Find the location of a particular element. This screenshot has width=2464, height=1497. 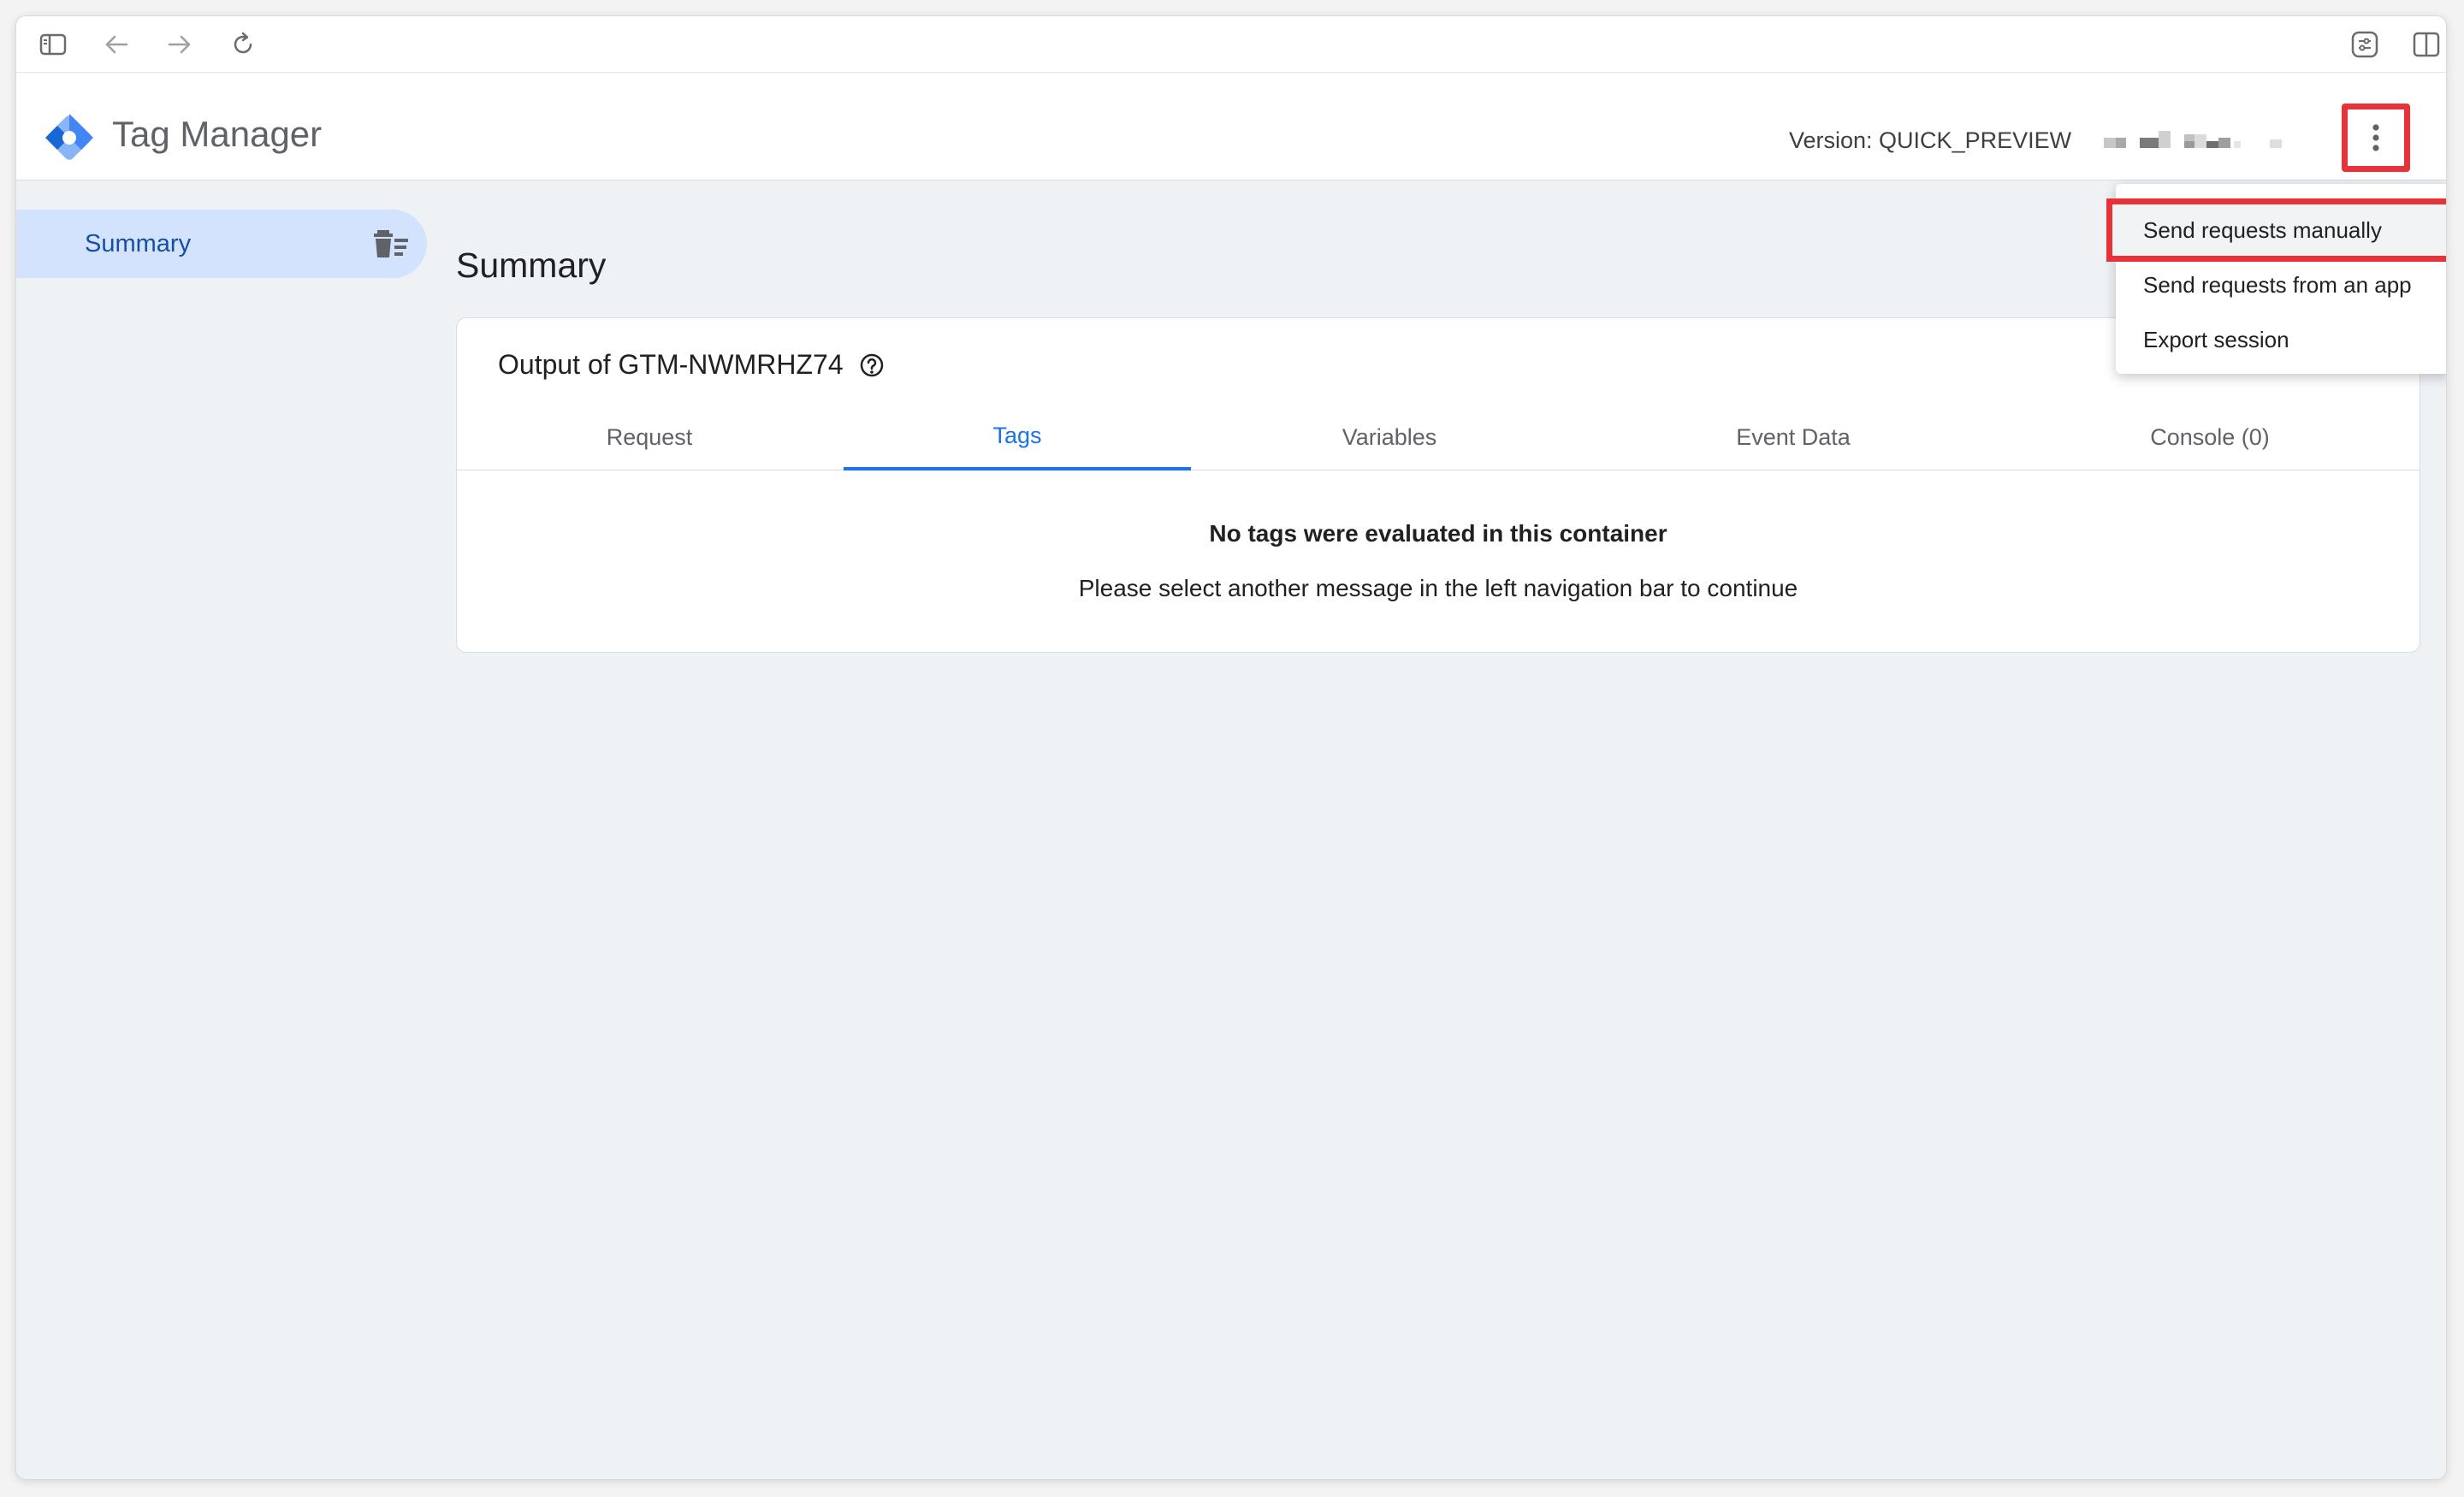

tab-request: Request is located at coordinates (649, 437).